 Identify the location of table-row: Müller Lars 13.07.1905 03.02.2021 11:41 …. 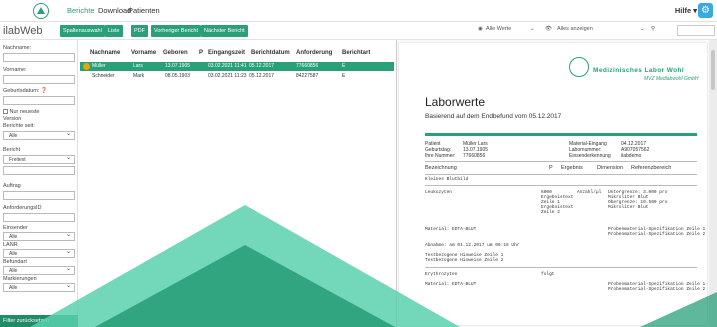
(237, 66).